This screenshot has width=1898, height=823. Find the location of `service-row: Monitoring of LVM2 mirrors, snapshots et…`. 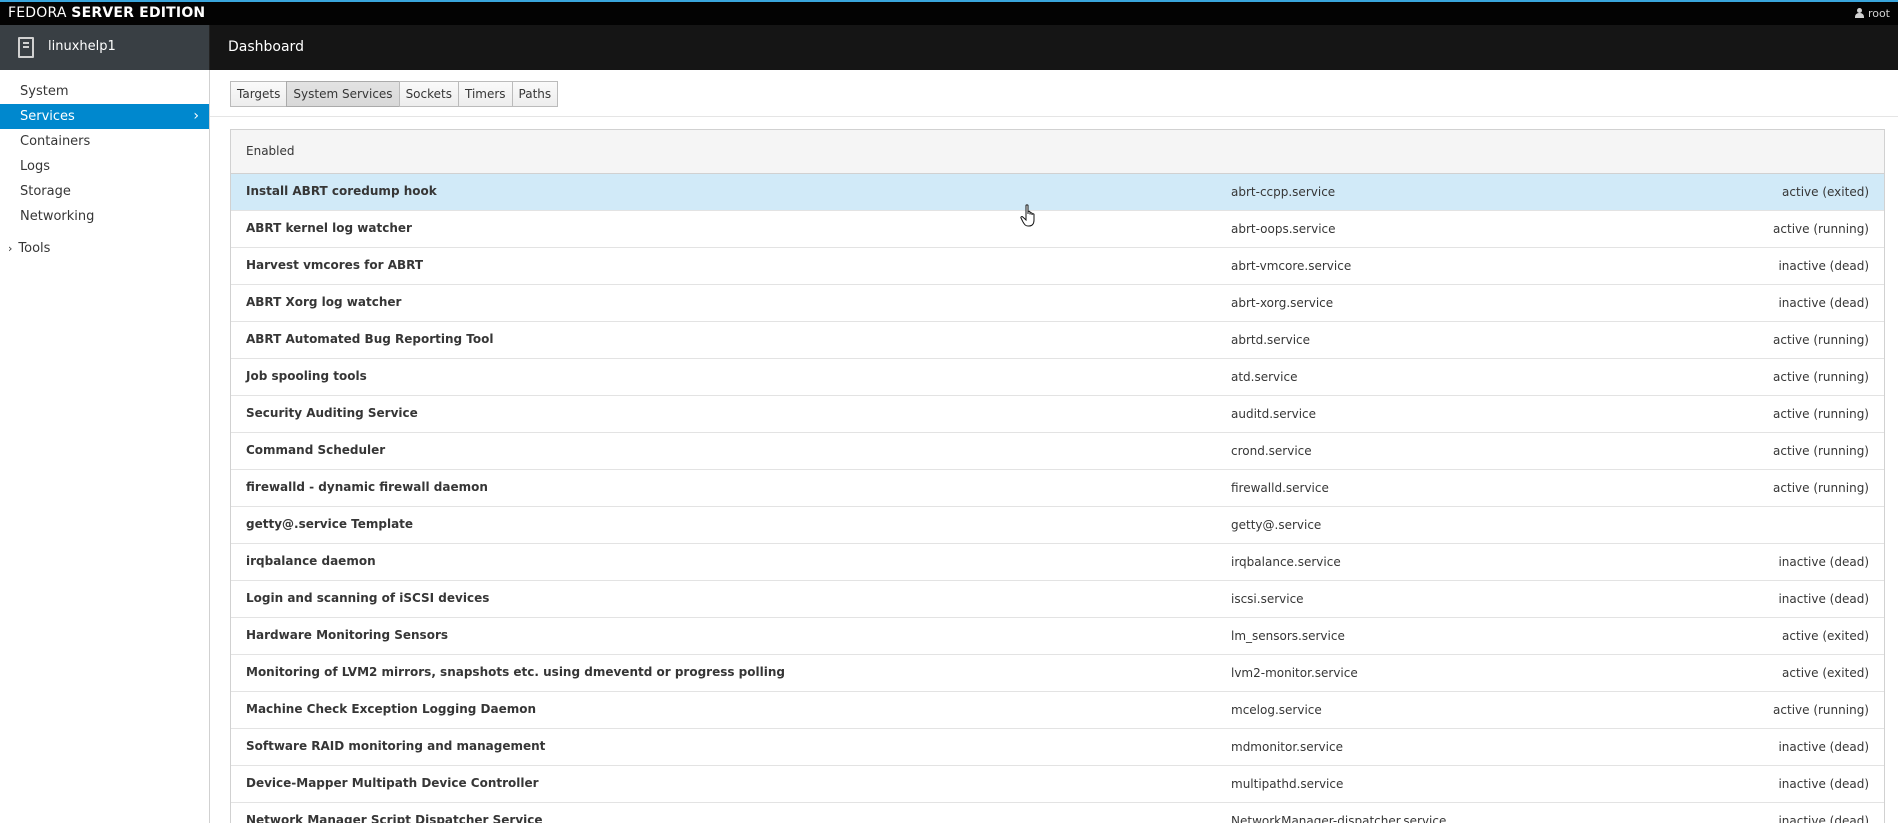

service-row: Monitoring of LVM2 mirrors, snapshots et… is located at coordinates (1057, 673).